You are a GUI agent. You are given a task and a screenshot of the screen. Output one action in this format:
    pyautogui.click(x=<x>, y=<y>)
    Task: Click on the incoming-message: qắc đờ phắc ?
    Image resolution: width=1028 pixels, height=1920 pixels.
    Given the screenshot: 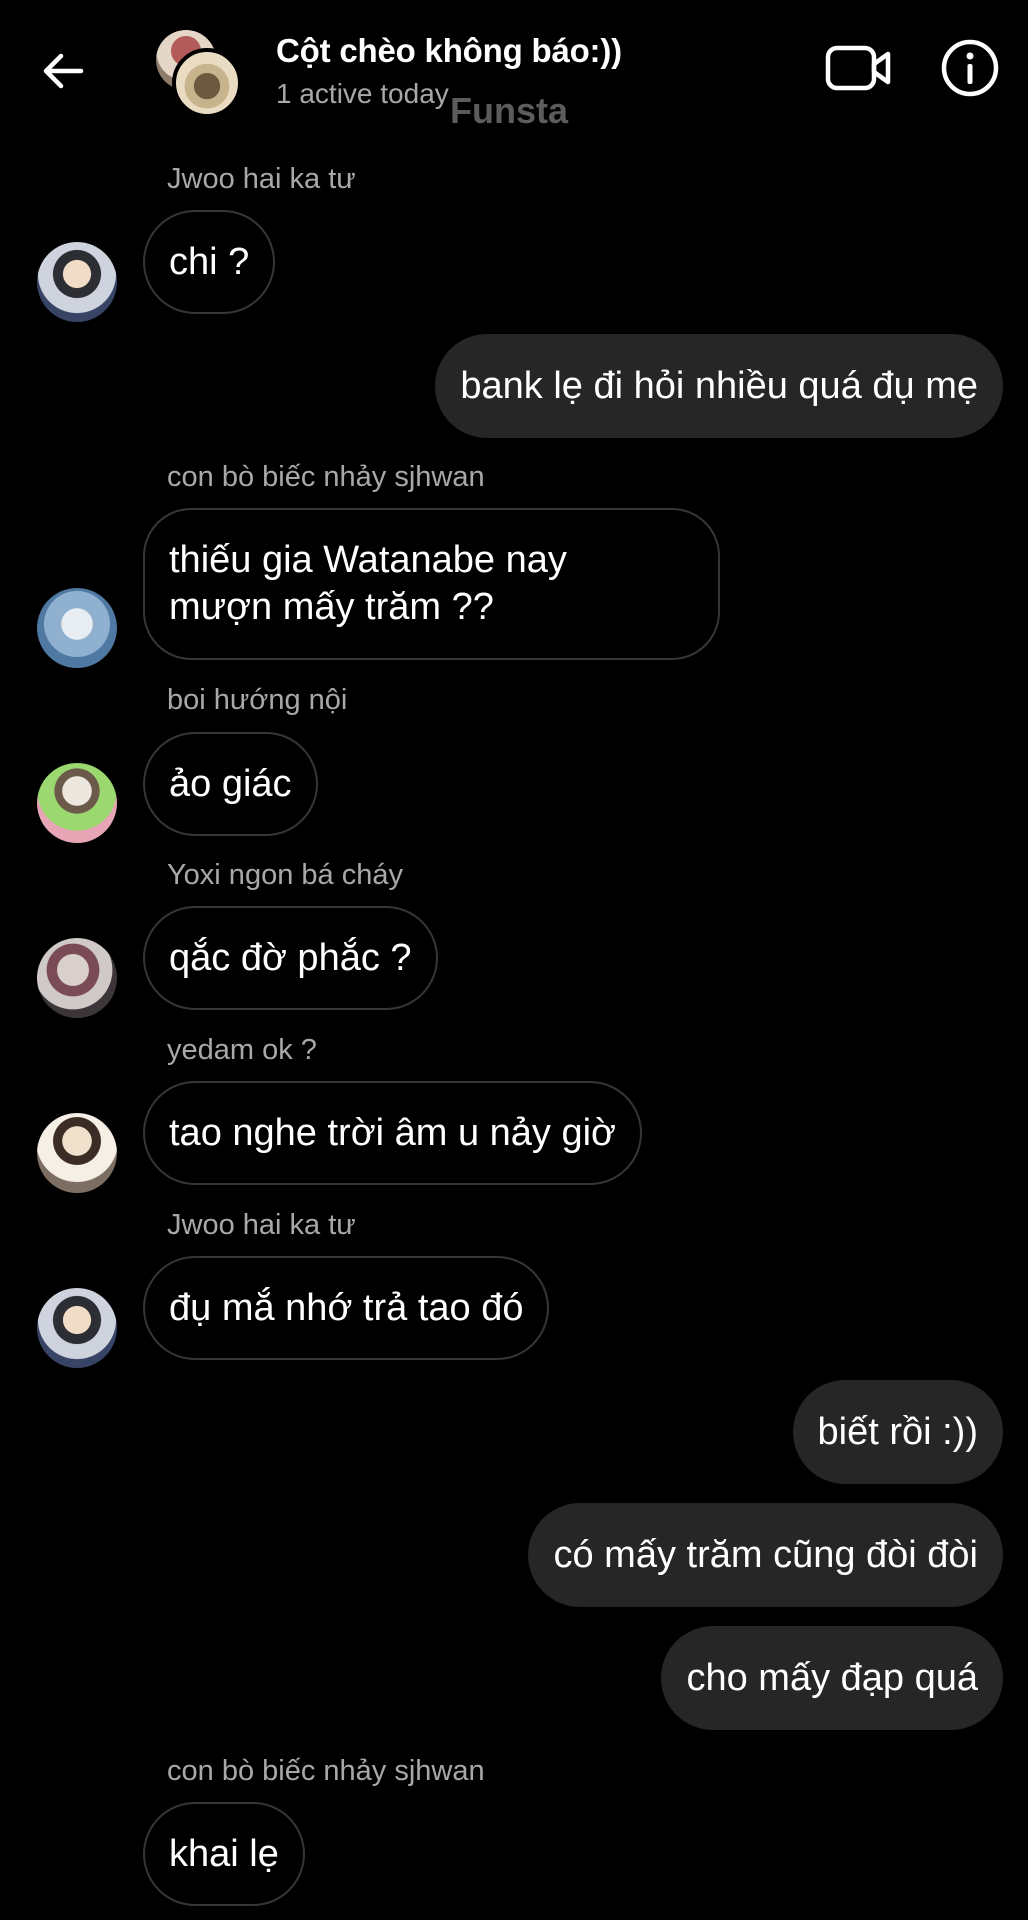 What is the action you would take?
    pyautogui.click(x=290, y=958)
    